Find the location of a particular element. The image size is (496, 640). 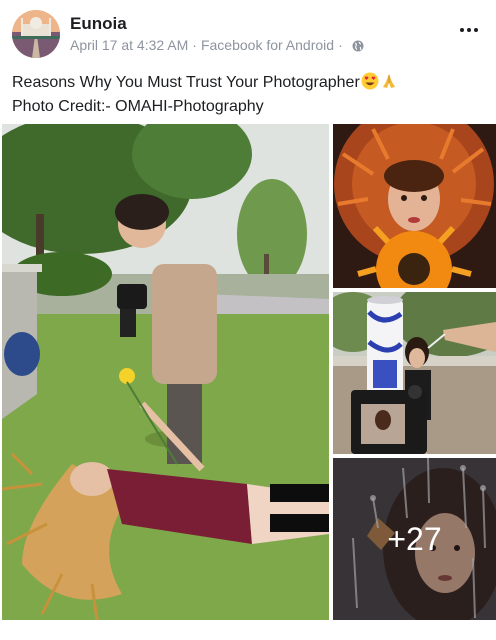

globe-icon is located at coordinates (358, 45).